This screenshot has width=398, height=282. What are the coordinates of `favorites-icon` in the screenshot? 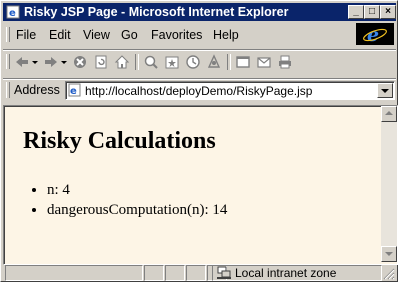 It's located at (172, 62).